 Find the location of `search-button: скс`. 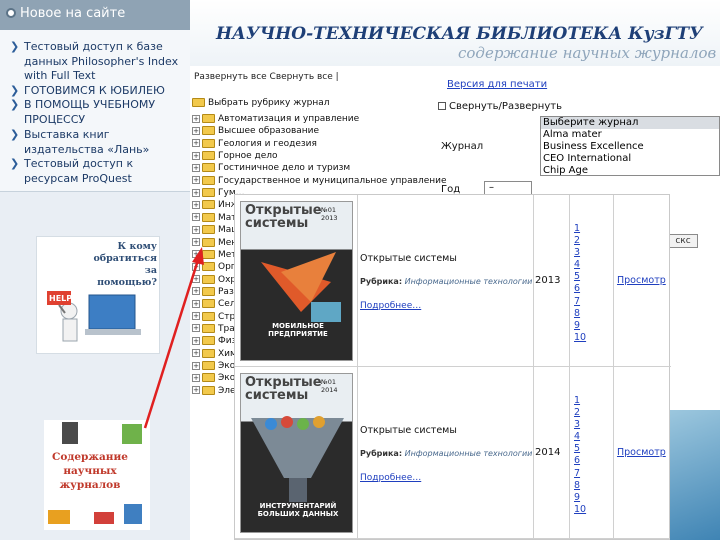

search-button: скс is located at coordinates (683, 241).